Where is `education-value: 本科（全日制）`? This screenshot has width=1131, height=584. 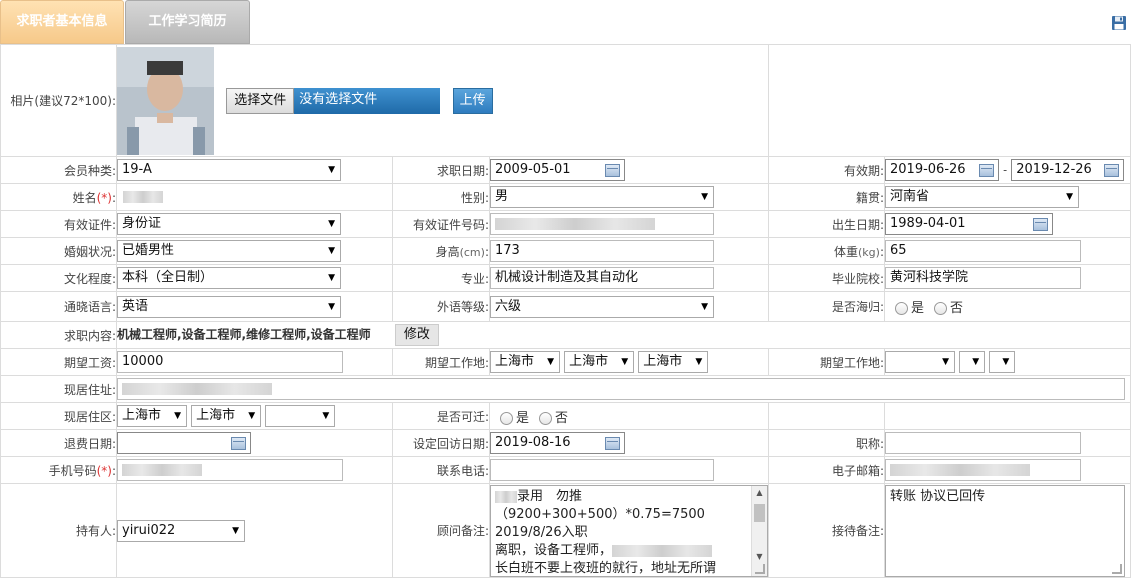 education-value: 本科（全日制） is located at coordinates (168, 277).